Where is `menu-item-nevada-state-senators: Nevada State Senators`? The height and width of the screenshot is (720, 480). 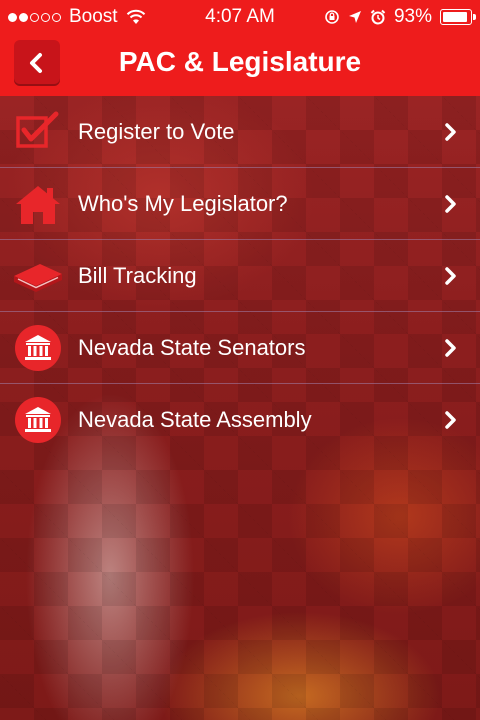 menu-item-nevada-state-senators: Nevada State Senators is located at coordinates (240, 348).